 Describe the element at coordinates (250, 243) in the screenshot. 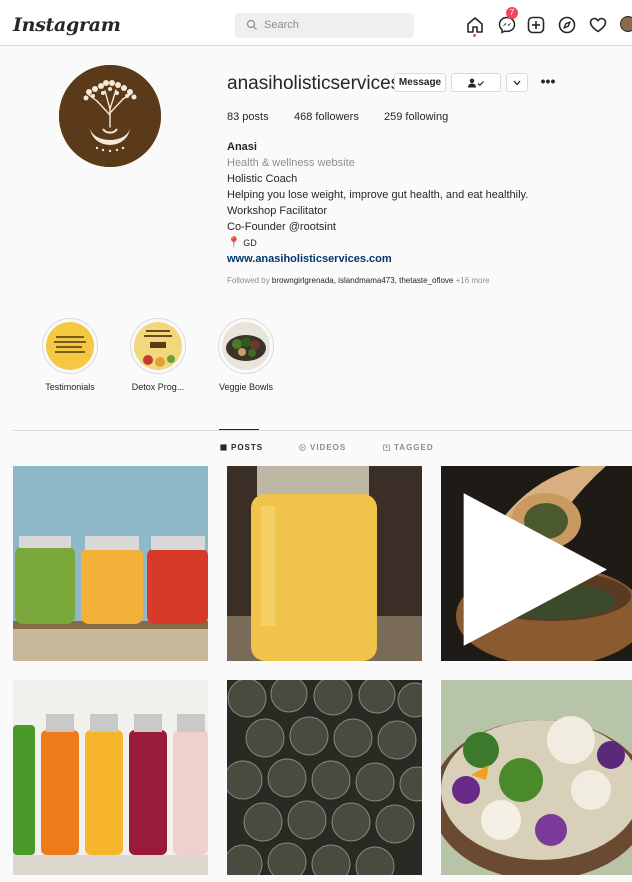

I see `location-code: GD` at that location.